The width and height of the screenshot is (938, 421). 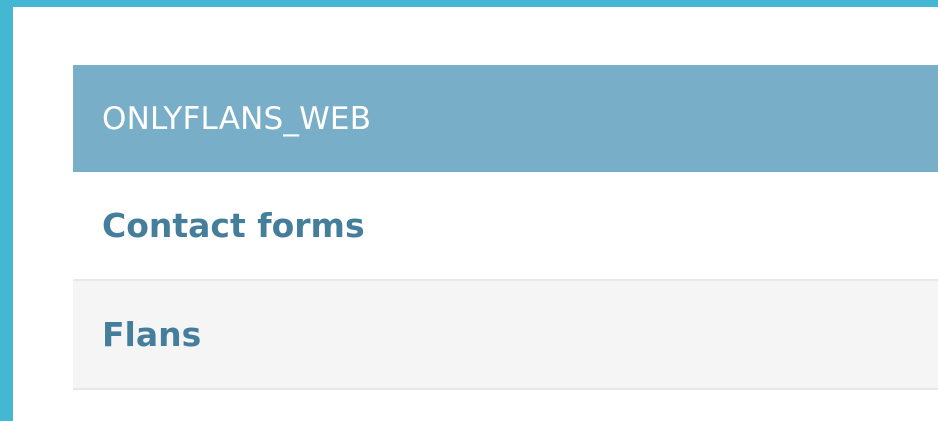 What do you see at coordinates (151, 334) in the screenshot?
I see `model-link-flans: Flans` at bounding box center [151, 334].